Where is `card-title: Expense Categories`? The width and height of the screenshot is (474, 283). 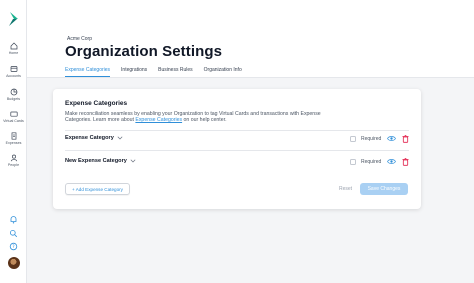 card-title: Expense Categories is located at coordinates (96, 103).